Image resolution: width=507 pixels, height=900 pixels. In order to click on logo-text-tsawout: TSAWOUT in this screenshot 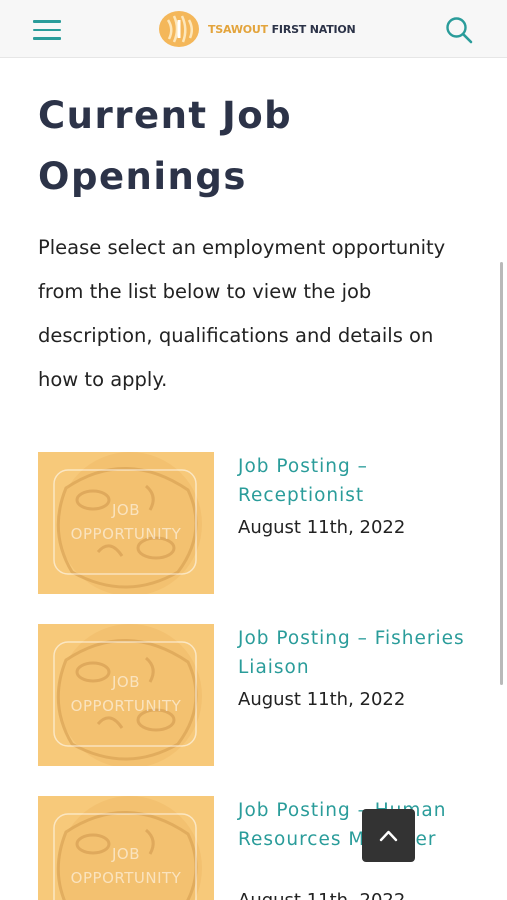, I will do `click(238, 29)`.